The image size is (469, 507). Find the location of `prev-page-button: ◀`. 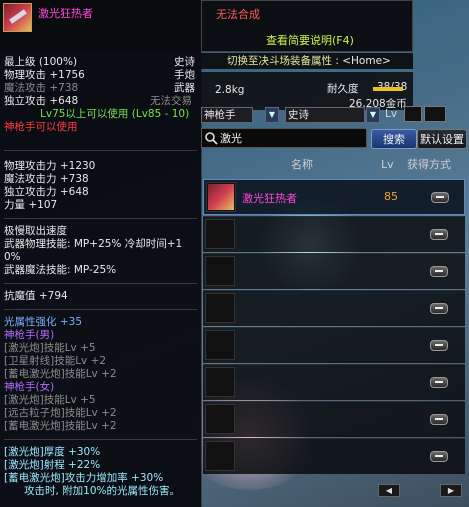

prev-page-button: ◀ is located at coordinates (389, 490).